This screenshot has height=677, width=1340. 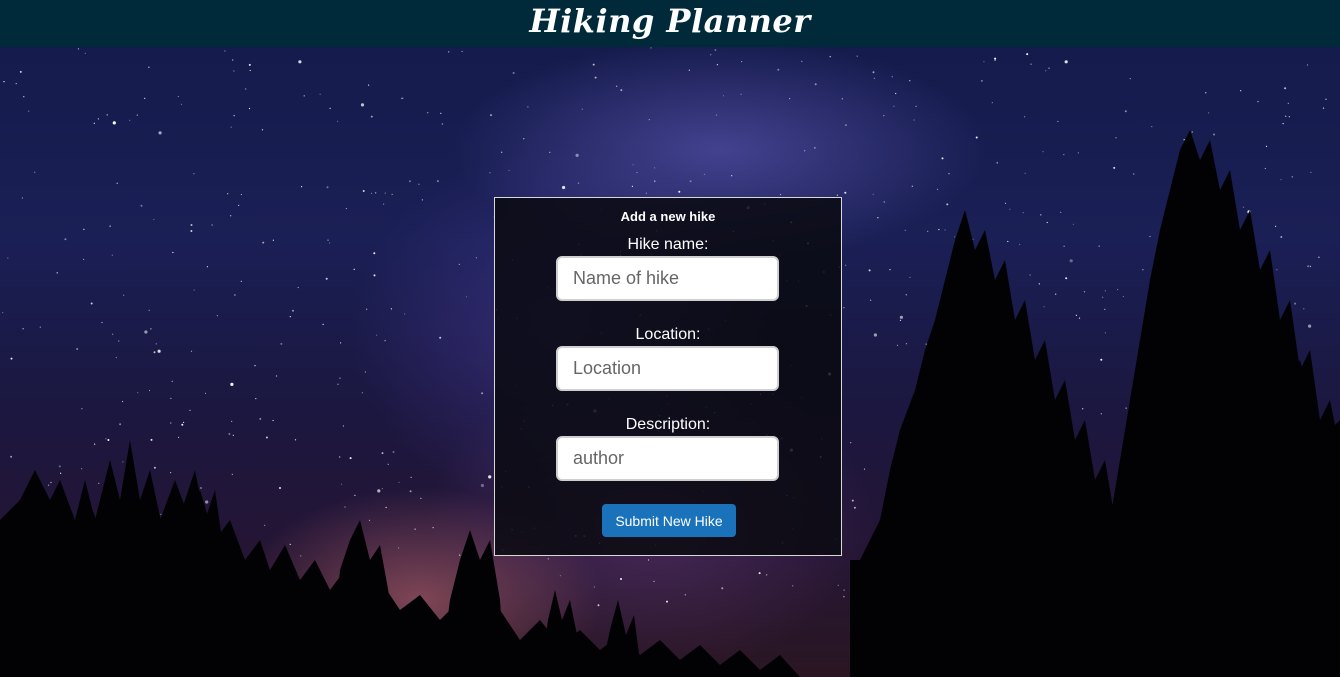 I want to click on hike-name-input, so click(x=667, y=278).